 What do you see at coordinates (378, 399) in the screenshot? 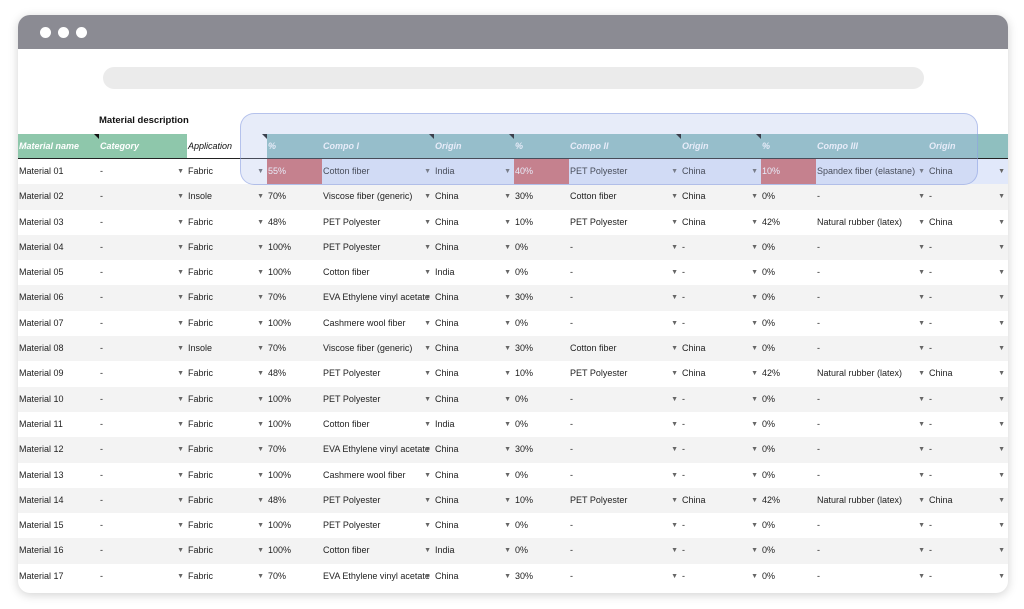
I see `cell-compo-1: PET Polyester ▼` at bounding box center [378, 399].